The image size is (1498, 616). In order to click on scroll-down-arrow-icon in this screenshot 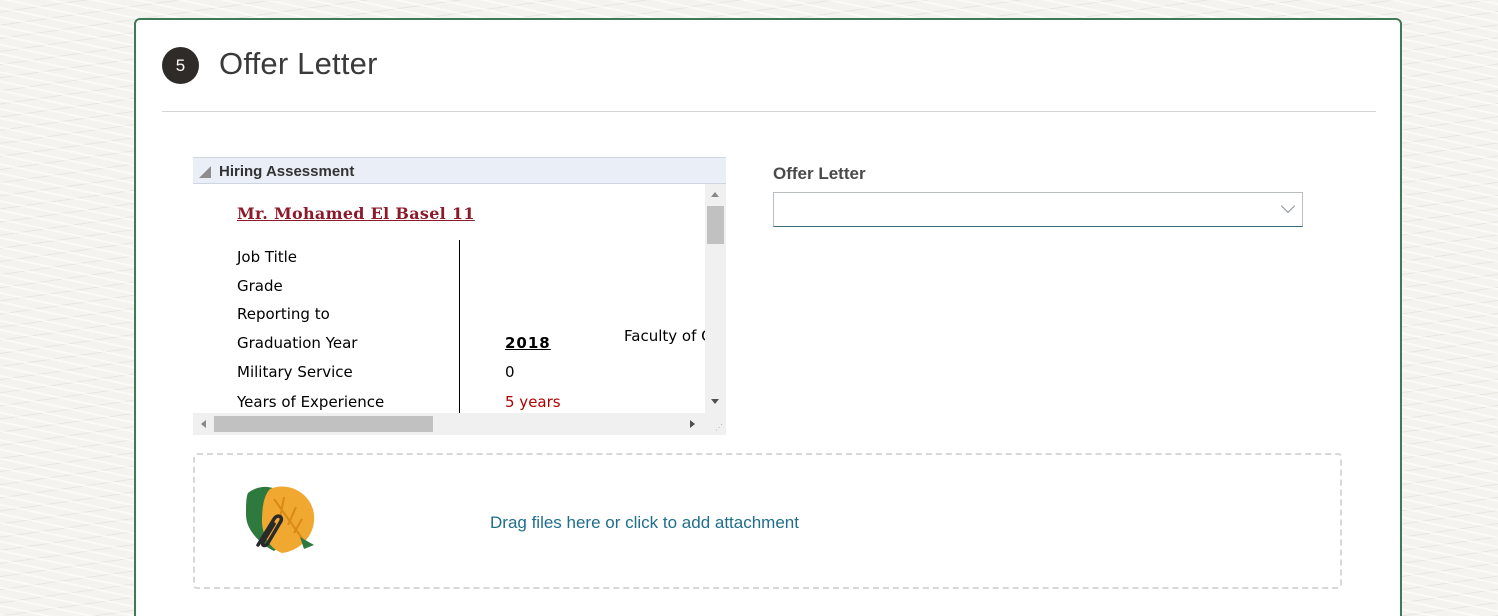, I will do `click(715, 401)`.